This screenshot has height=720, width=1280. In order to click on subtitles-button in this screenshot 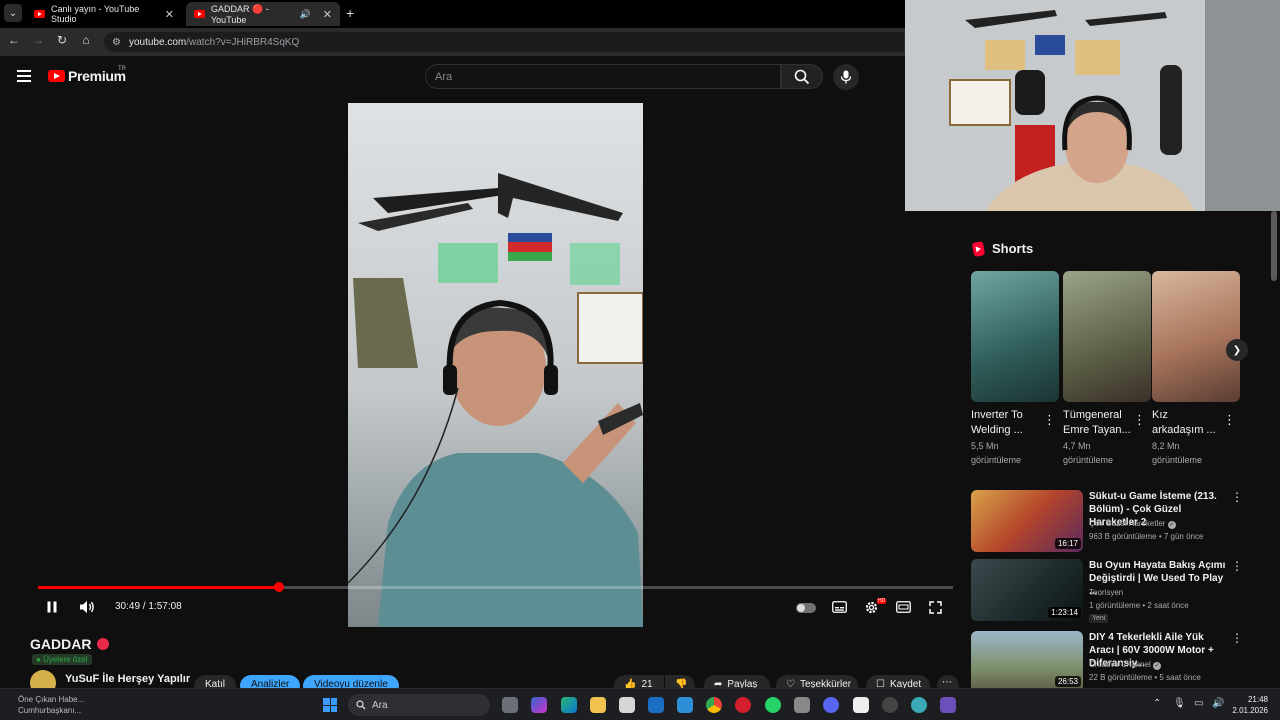, I will do `click(839, 607)`.